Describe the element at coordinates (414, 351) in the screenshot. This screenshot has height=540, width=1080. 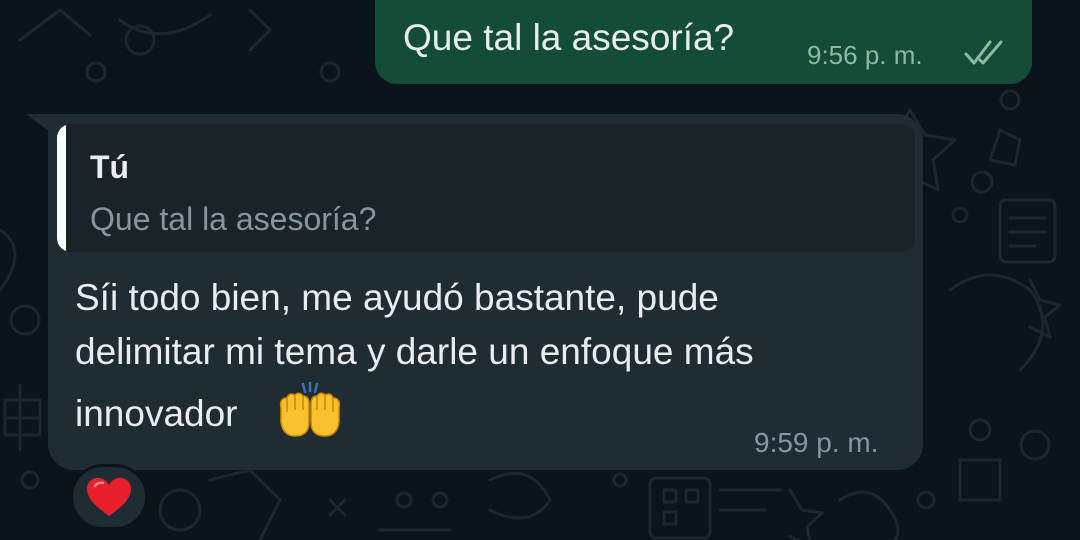
I see `incoming-message-line: delimitar mi tema y darle un enfoque más` at that location.